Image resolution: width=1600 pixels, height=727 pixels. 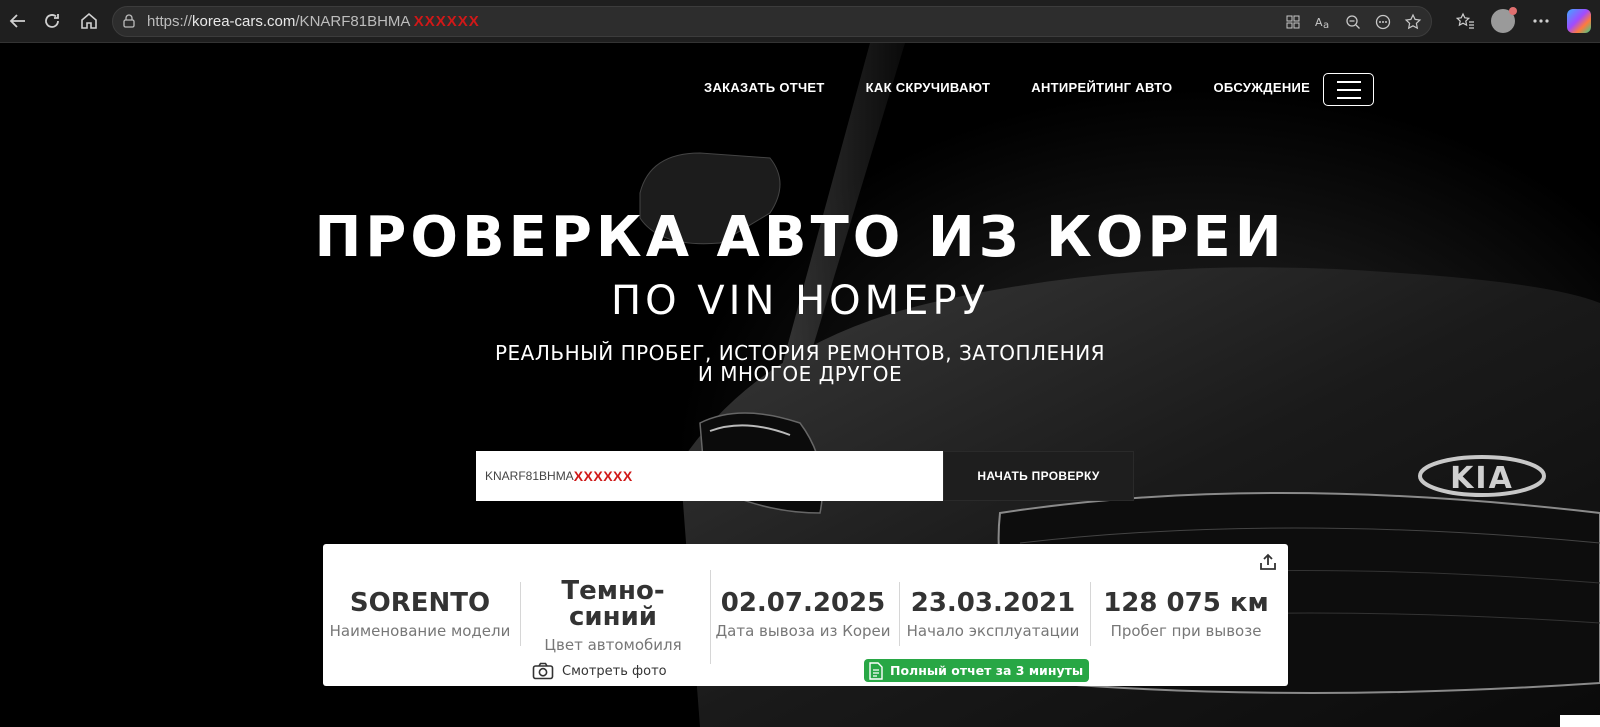 I want to click on home-icon, so click(x=89, y=21).